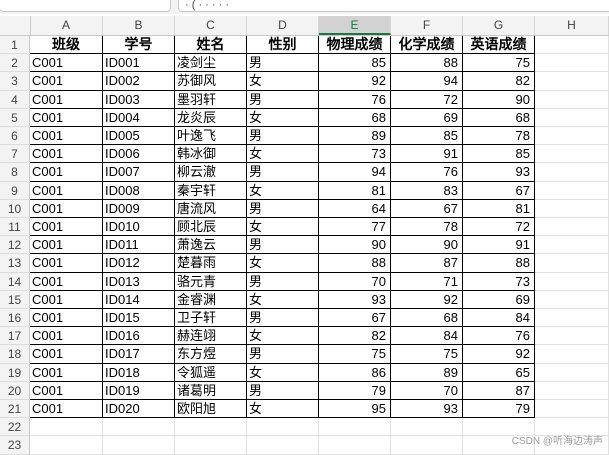 The width and height of the screenshot is (609, 455). I want to click on row-header-10: 10, so click(15, 208).